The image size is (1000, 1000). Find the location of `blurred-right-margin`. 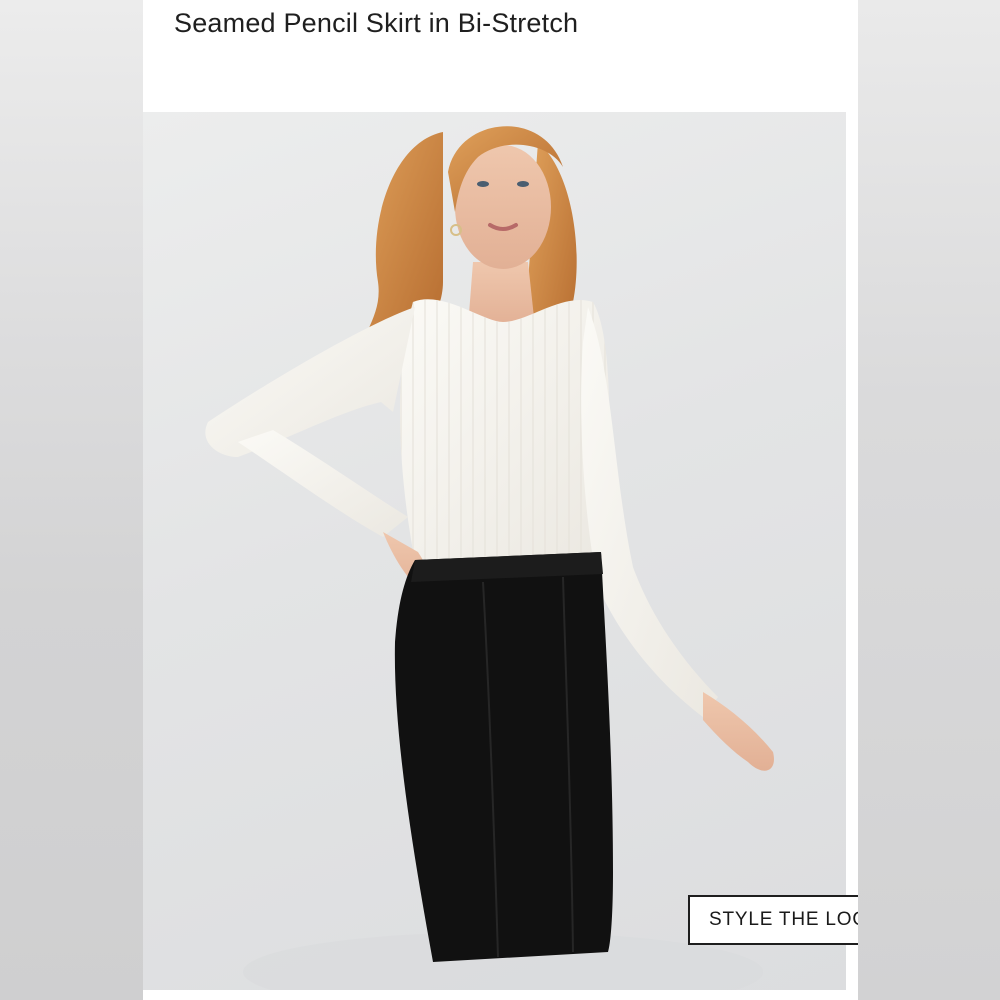

blurred-right-margin is located at coordinates (929, 500).